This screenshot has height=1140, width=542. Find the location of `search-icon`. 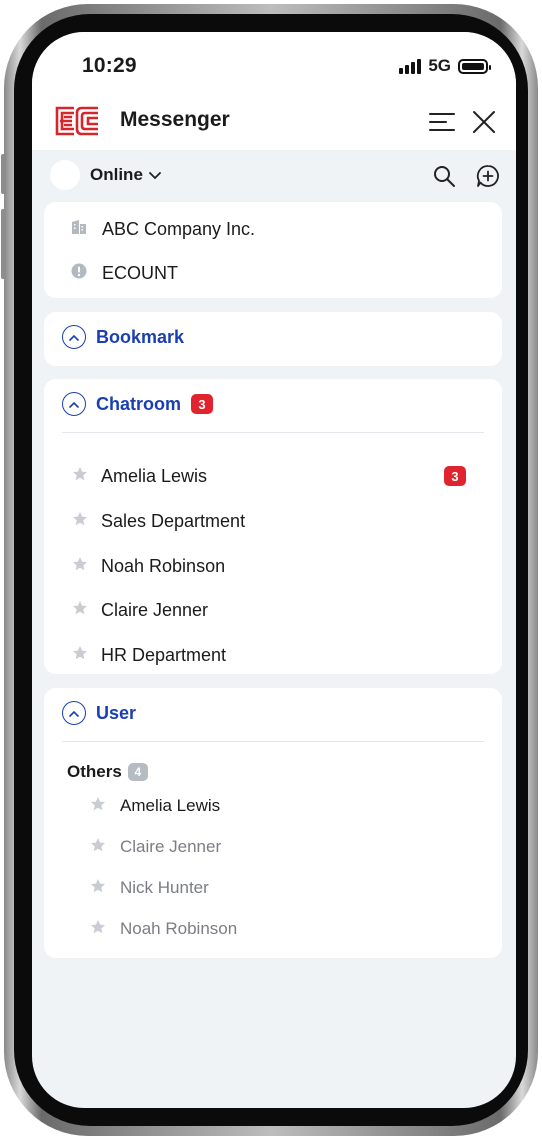

search-icon is located at coordinates (444, 176).